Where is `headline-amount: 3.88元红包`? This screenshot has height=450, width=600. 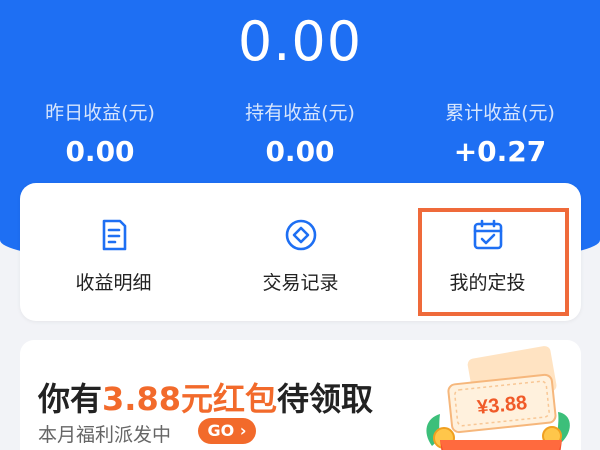 headline-amount: 3.88元红包 is located at coordinates (189, 399).